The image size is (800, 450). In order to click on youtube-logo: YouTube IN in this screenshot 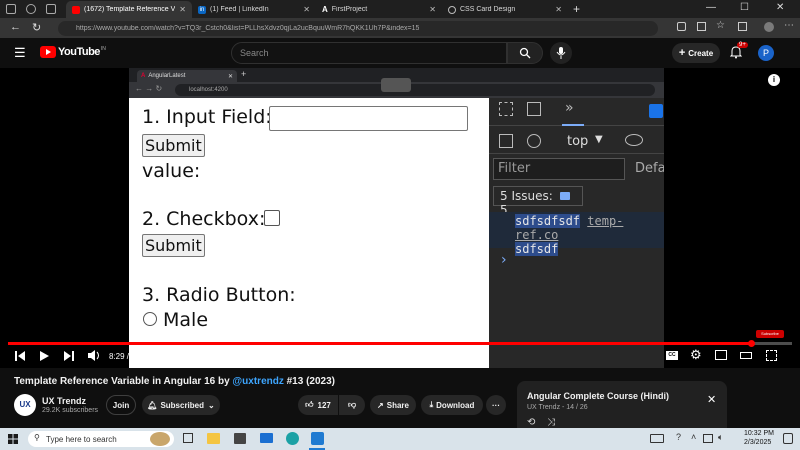, I will do `click(73, 52)`.